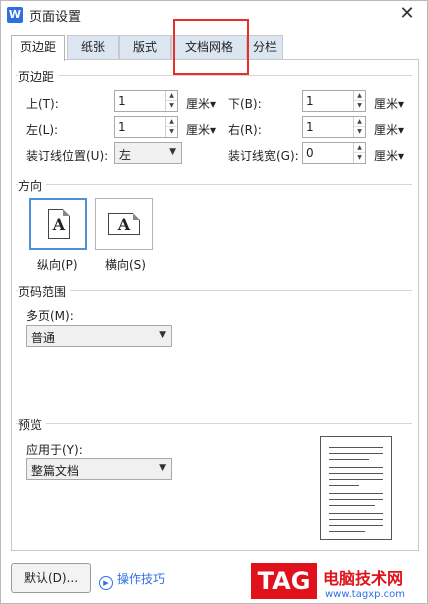 Image resolution: width=428 pixels, height=604 pixels. What do you see at coordinates (125, 264) in the screenshot?
I see `landscape-label: 横向(S)` at bounding box center [125, 264].